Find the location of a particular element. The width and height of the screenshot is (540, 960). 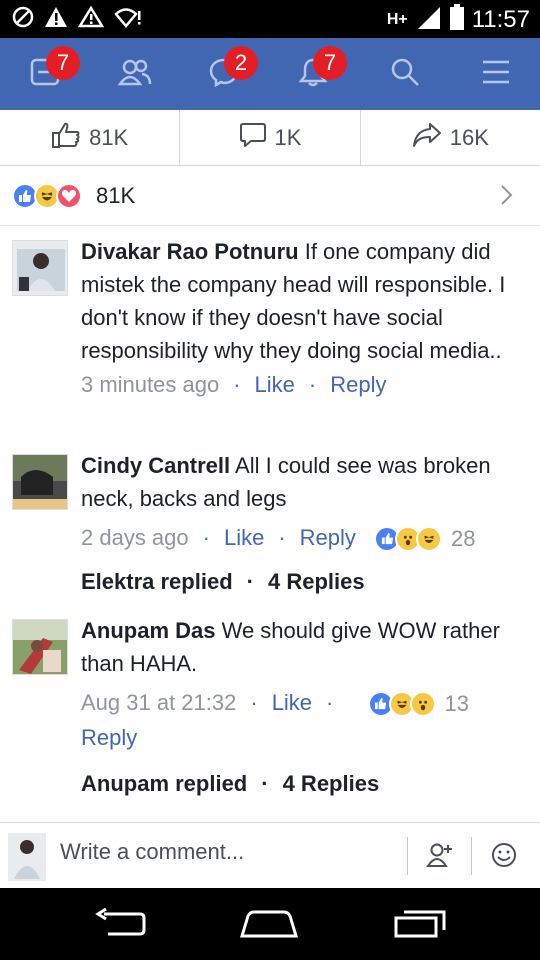

network-type: H+ is located at coordinates (397, 19).